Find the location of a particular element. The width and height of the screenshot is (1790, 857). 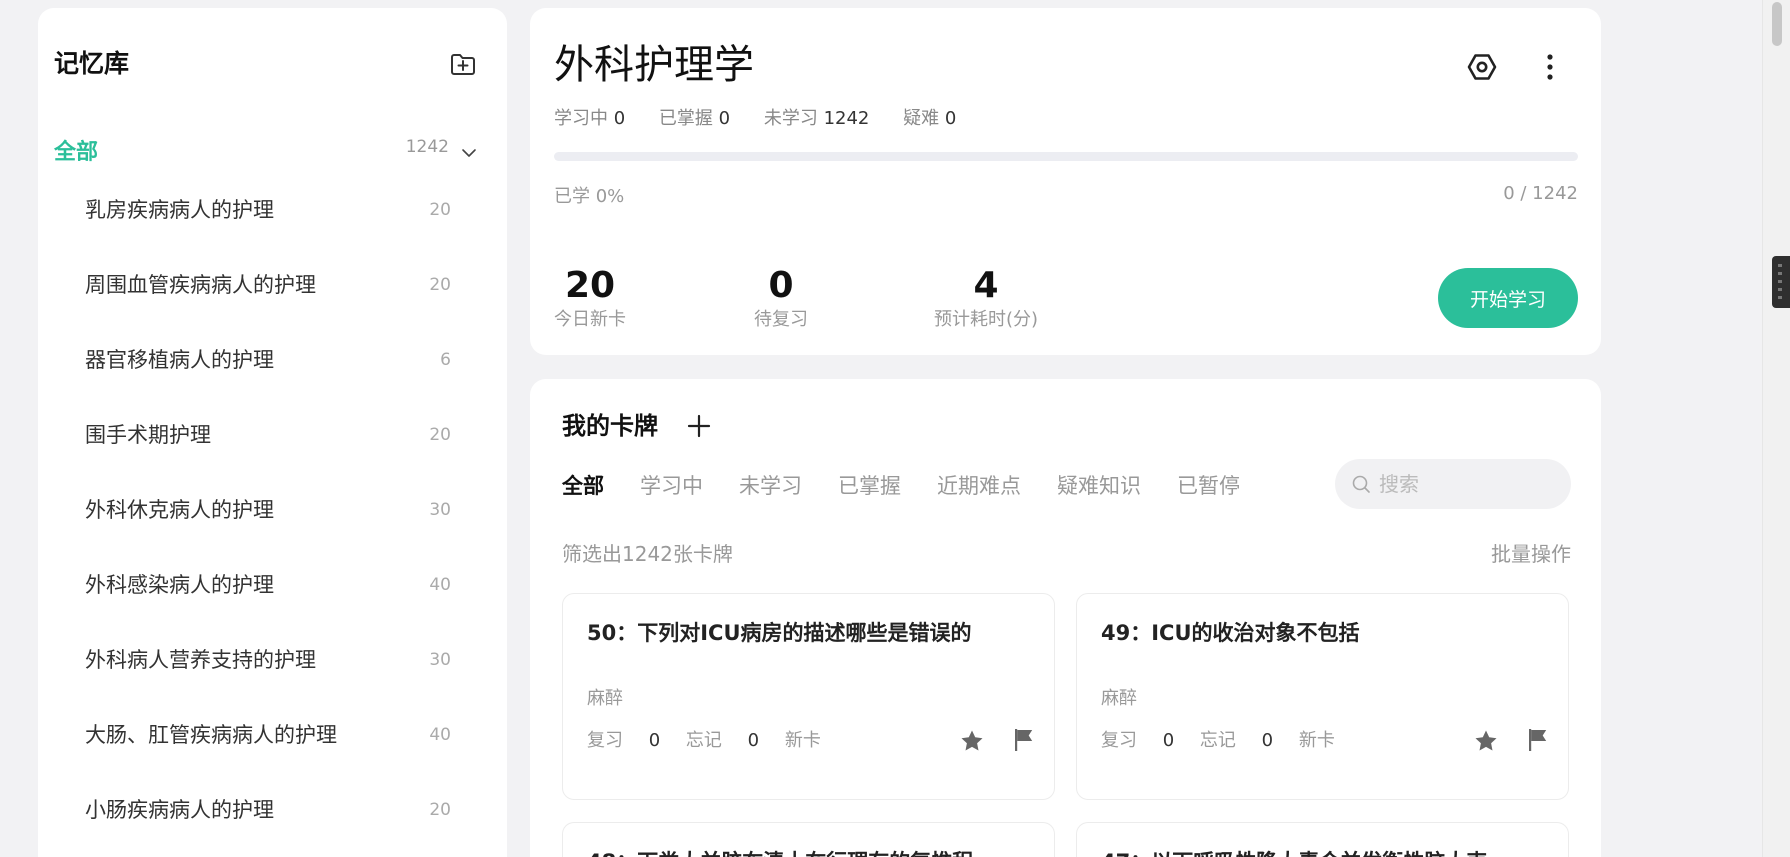

stat-mastered: 已掌握 0 is located at coordinates (694, 118).